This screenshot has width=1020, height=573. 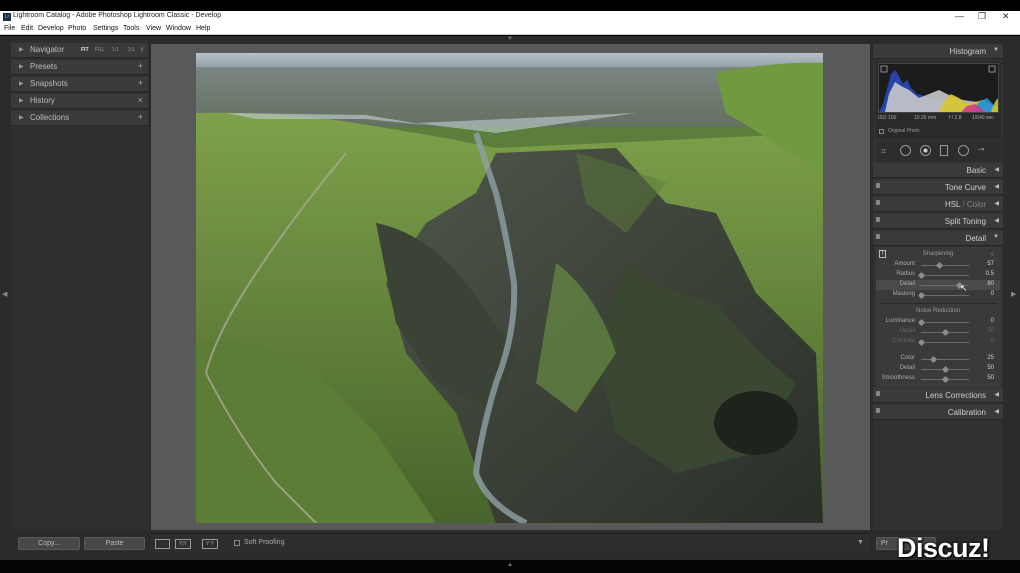 What do you see at coordinates (79, 50) in the screenshot?
I see `navigator-header: ▶ Navigator FIT FILL 1:1 3:1 ⇕` at bounding box center [79, 50].